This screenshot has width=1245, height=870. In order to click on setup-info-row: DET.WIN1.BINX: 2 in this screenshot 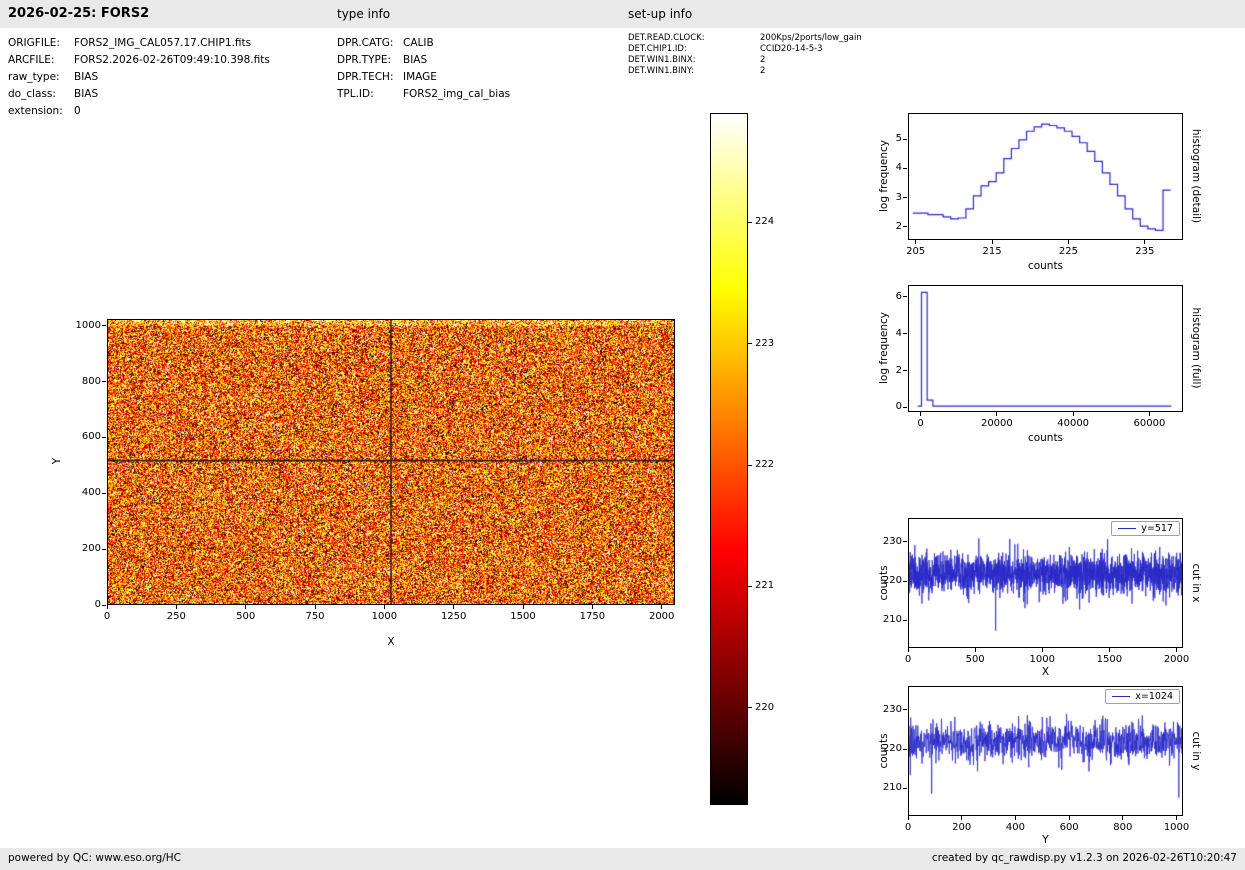, I will do `click(696, 60)`.